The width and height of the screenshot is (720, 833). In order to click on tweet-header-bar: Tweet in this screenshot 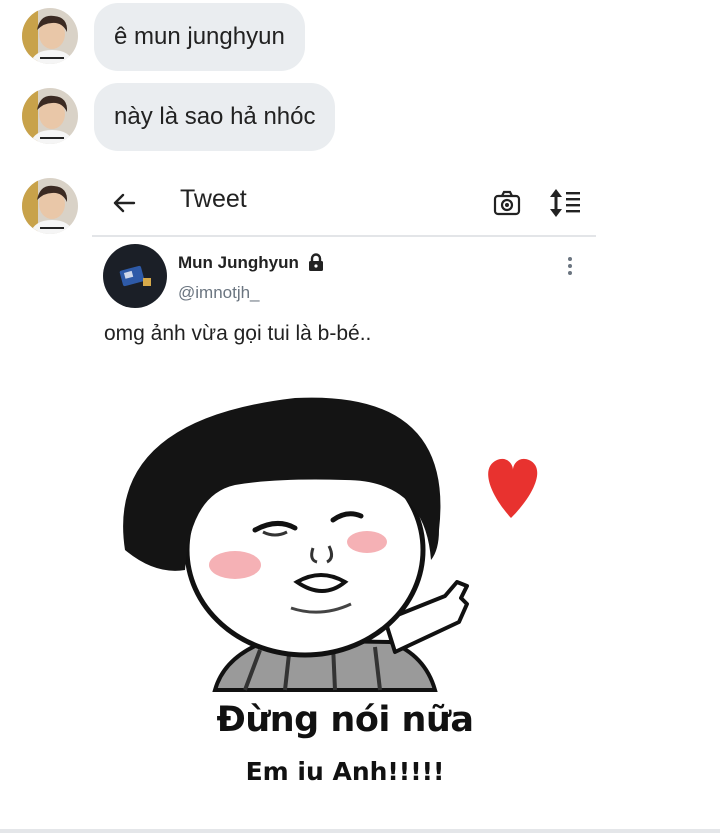, I will do `click(345, 203)`.